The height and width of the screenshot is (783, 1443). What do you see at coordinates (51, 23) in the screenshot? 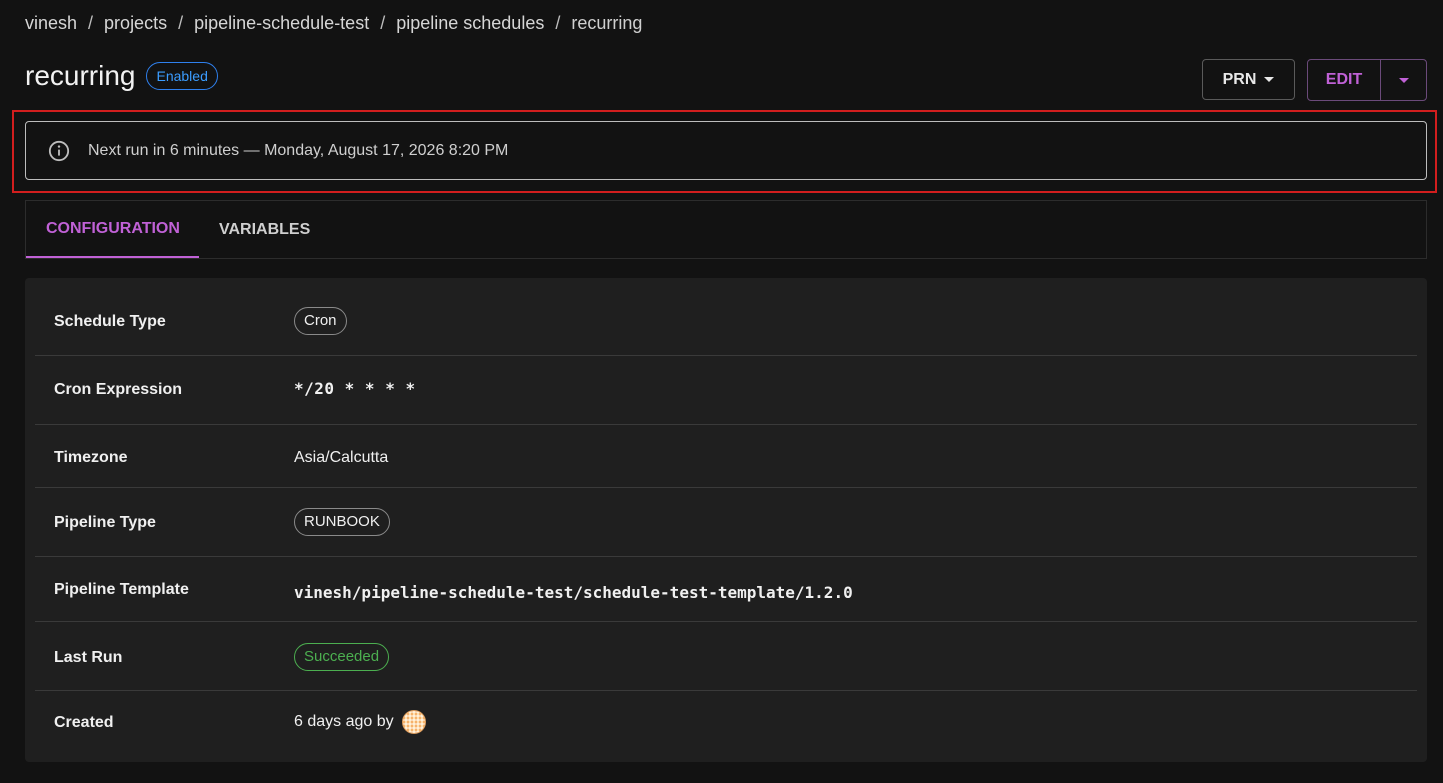
I see `breadcrumb-item-user: vinesh` at bounding box center [51, 23].